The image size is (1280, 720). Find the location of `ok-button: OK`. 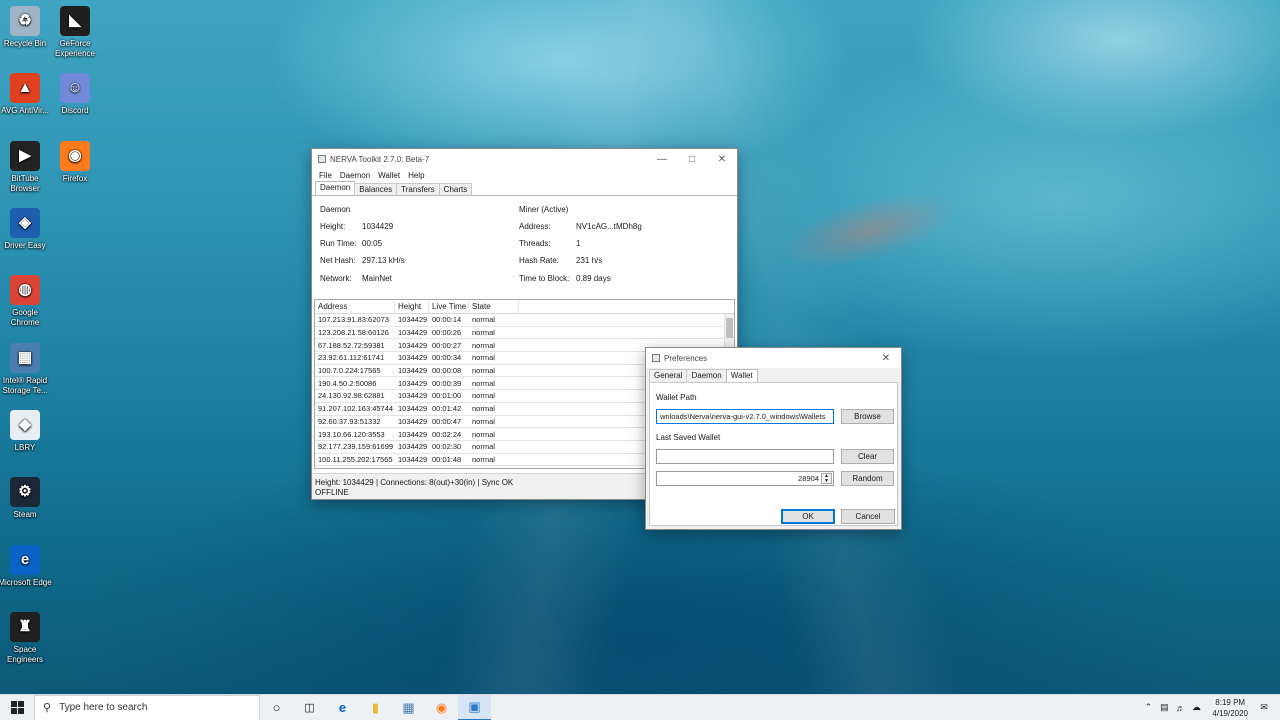

ok-button: OK is located at coordinates (808, 516).